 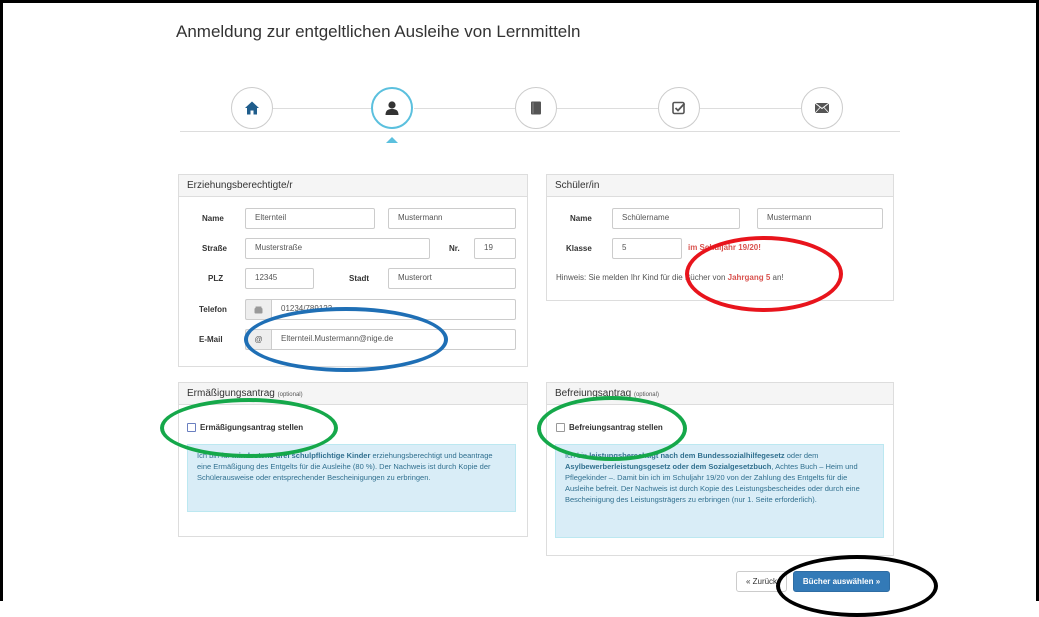 I want to click on class-hint-year: Jahrgang 5, so click(x=749, y=277).